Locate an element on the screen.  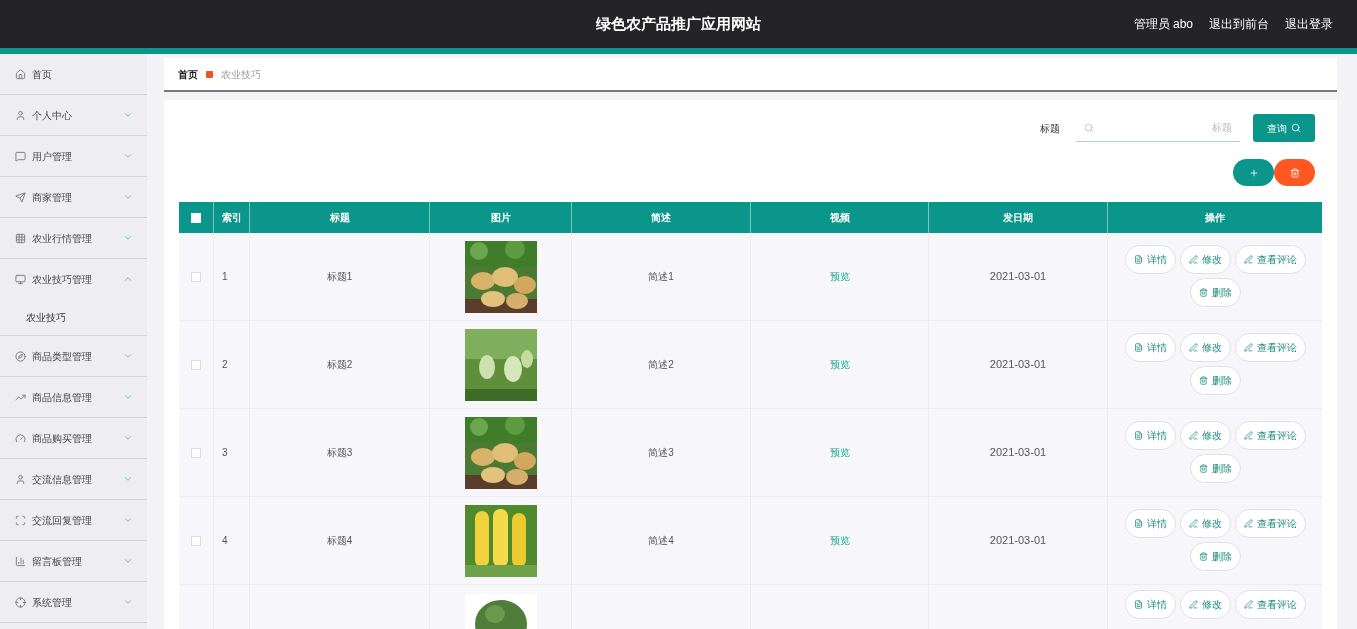
plus-icon is located at coordinates (1253, 172).